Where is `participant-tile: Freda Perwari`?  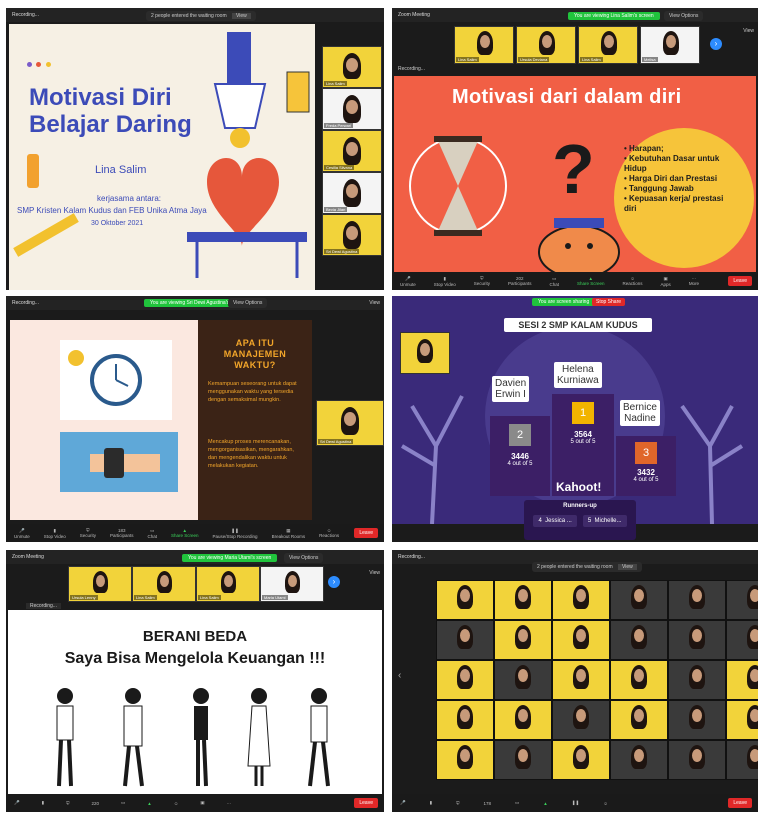
participant-tile: Freda Perwari is located at coordinates (352, 109).